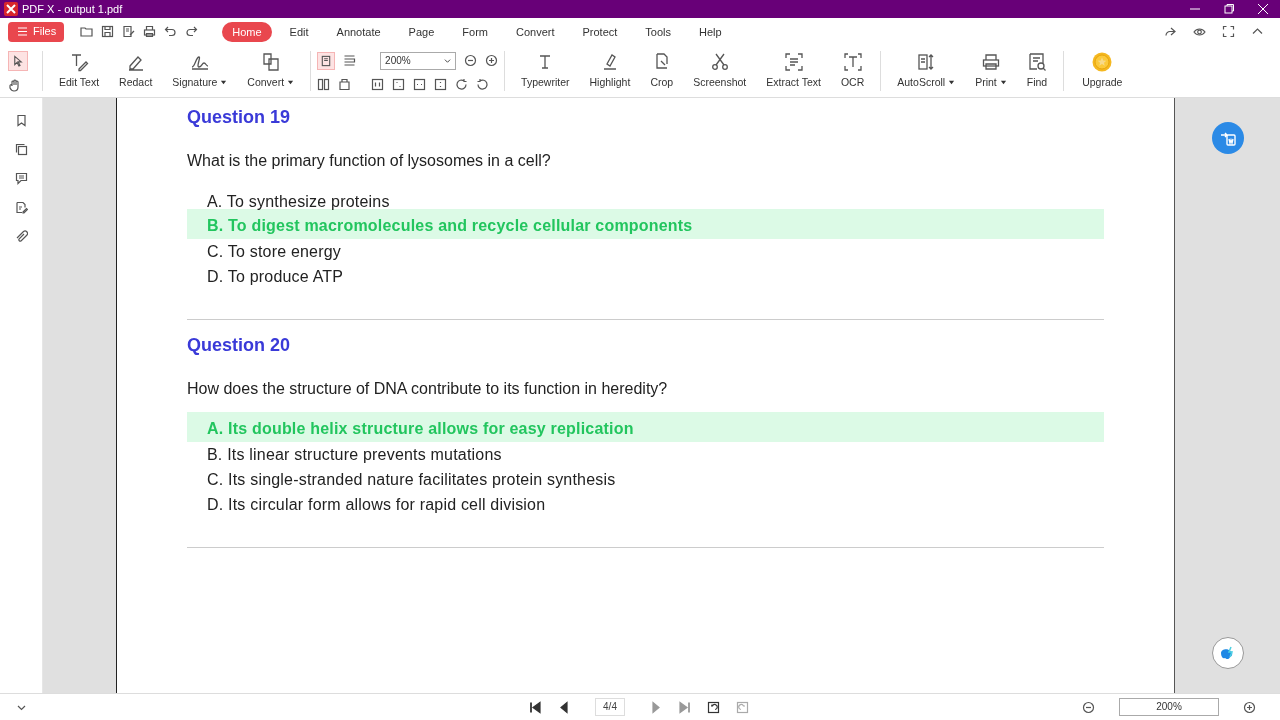  I want to click on menu-tab: Convert, so click(535, 31).